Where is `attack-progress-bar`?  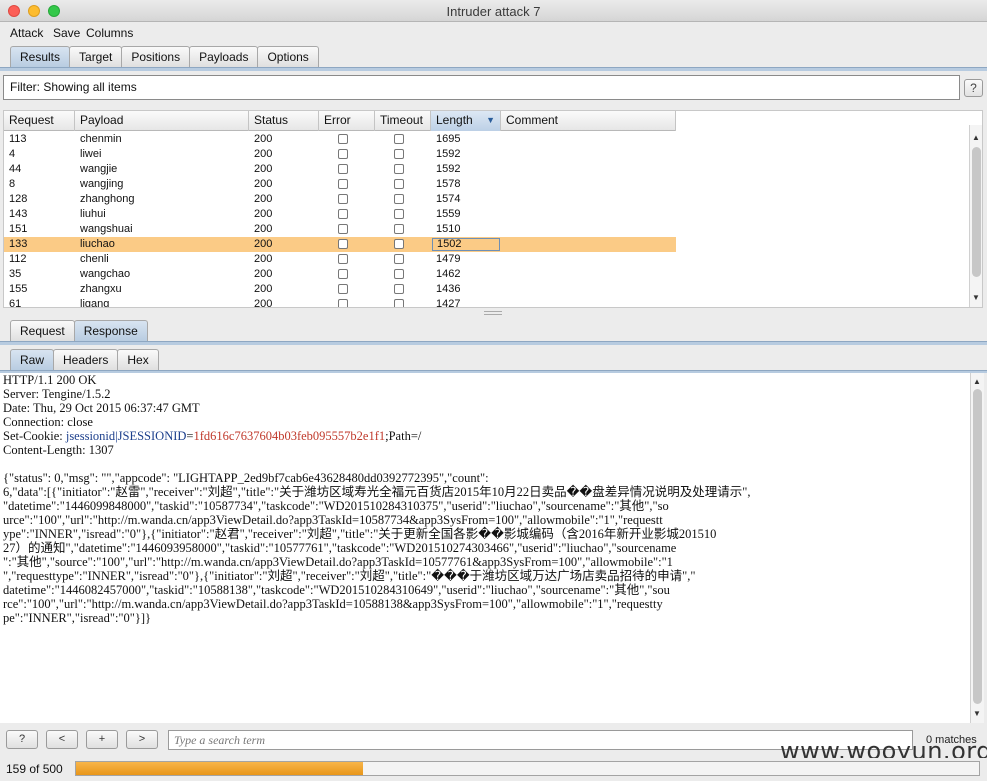 attack-progress-bar is located at coordinates (527, 768).